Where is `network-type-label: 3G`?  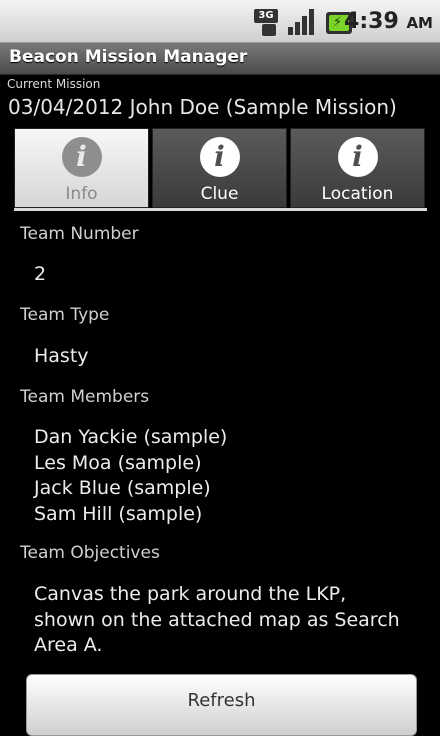 network-type-label: 3G is located at coordinates (266, 16).